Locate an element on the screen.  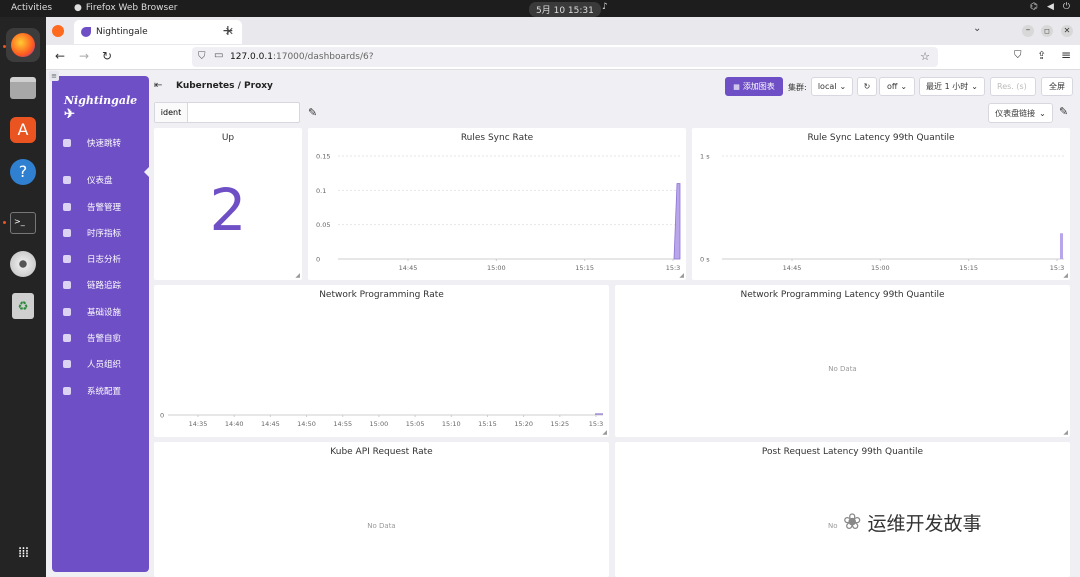
x-tick-label: 15:20 is located at coordinates (523, 424).